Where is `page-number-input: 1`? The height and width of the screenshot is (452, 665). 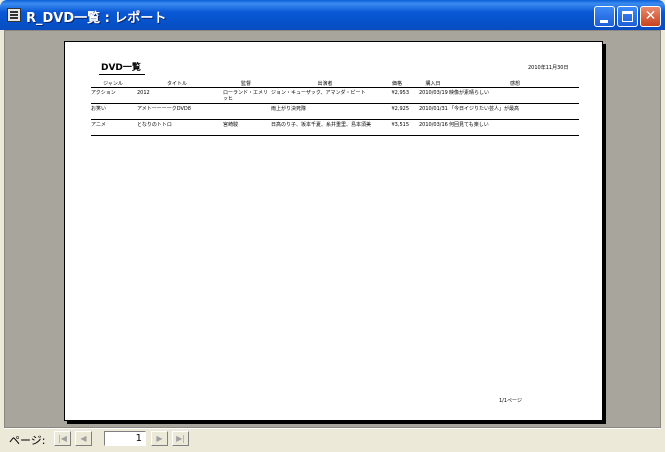 page-number-input: 1 is located at coordinates (125, 438).